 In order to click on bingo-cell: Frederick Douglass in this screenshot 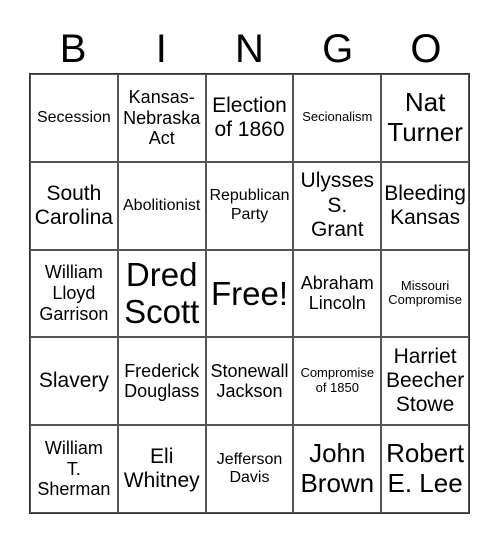, I will do `click(161, 381)`.